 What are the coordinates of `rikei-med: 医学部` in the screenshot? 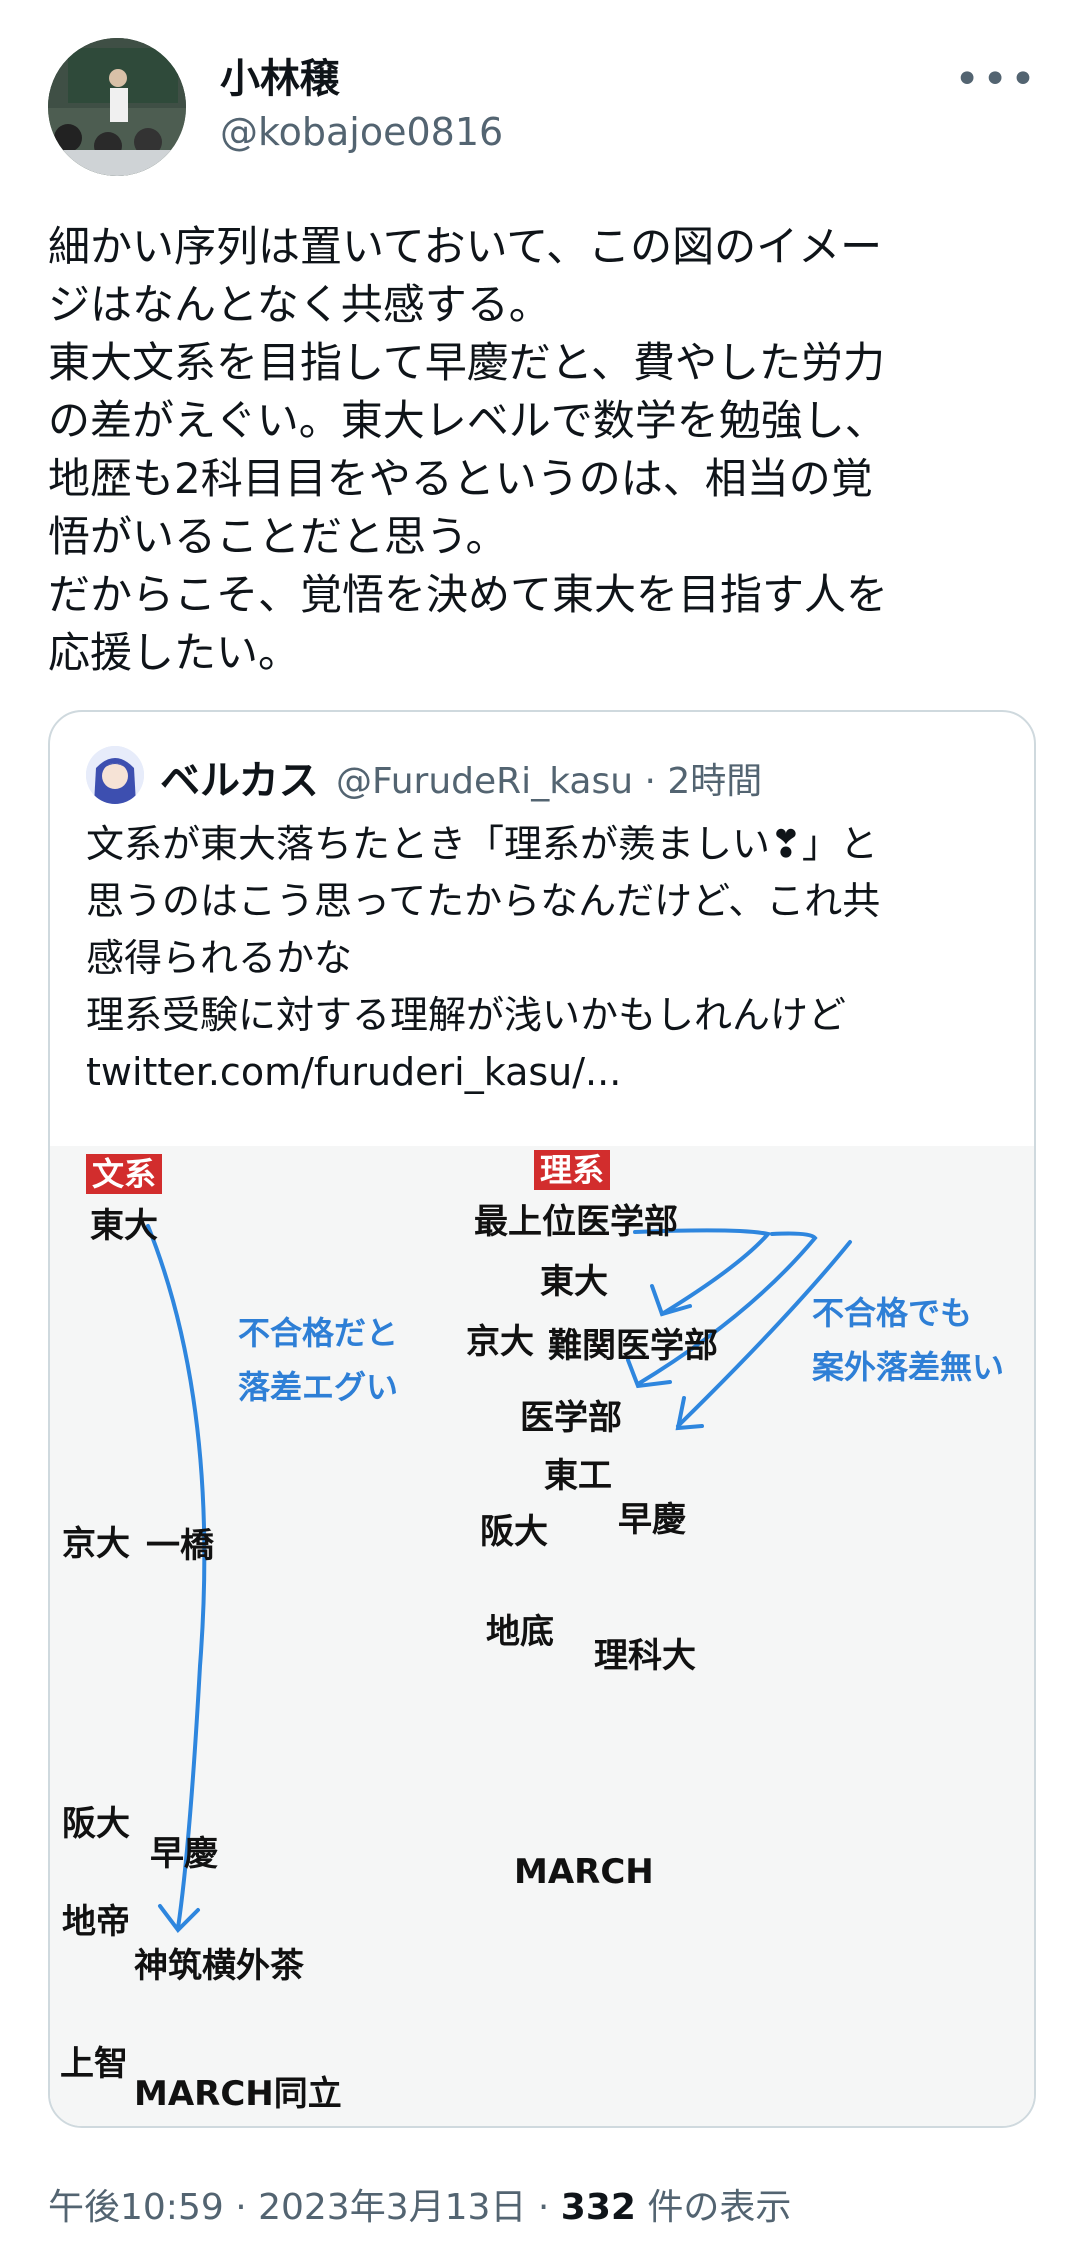 It's located at (571, 1418).